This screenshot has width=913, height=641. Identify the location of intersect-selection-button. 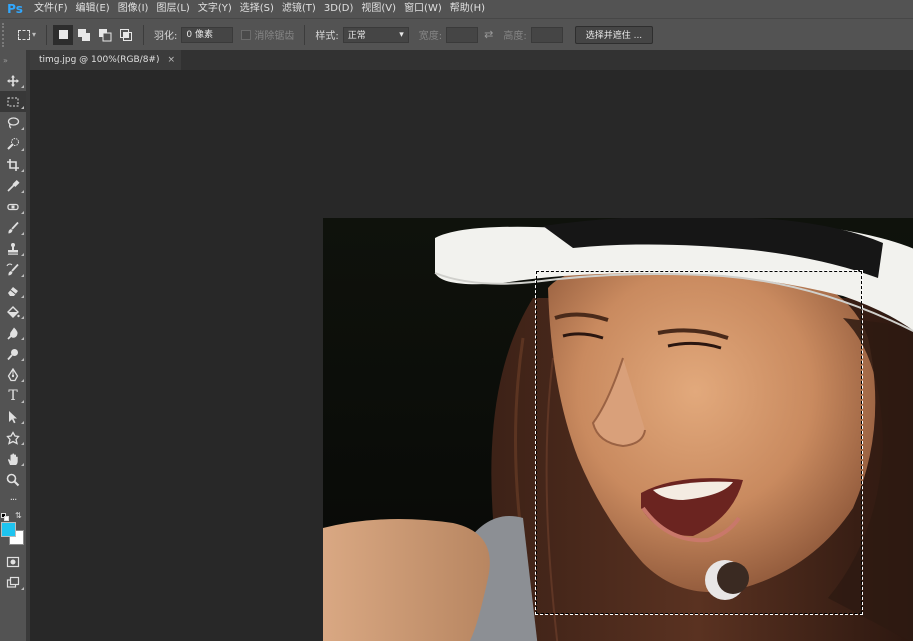
(126, 35).